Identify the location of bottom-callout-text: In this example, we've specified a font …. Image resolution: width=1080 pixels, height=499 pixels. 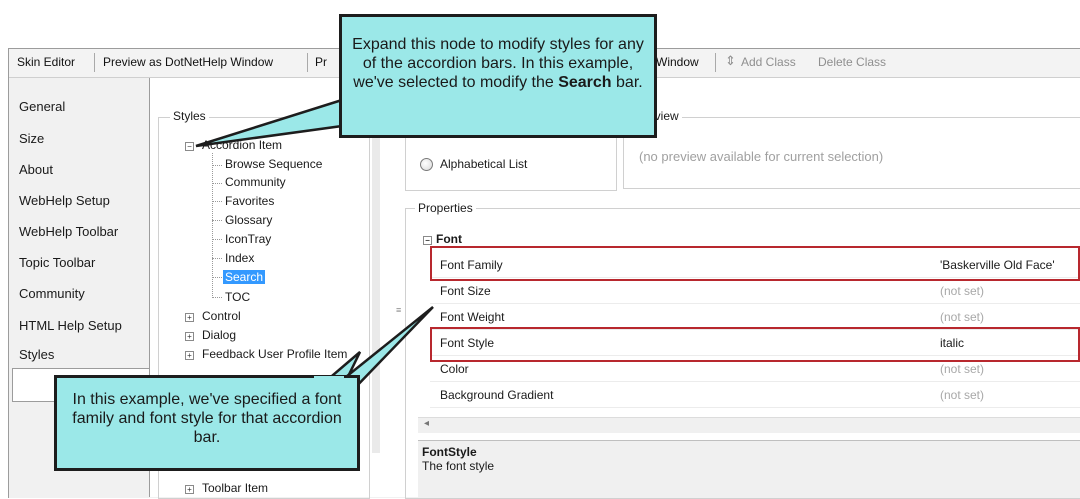
(207, 418).